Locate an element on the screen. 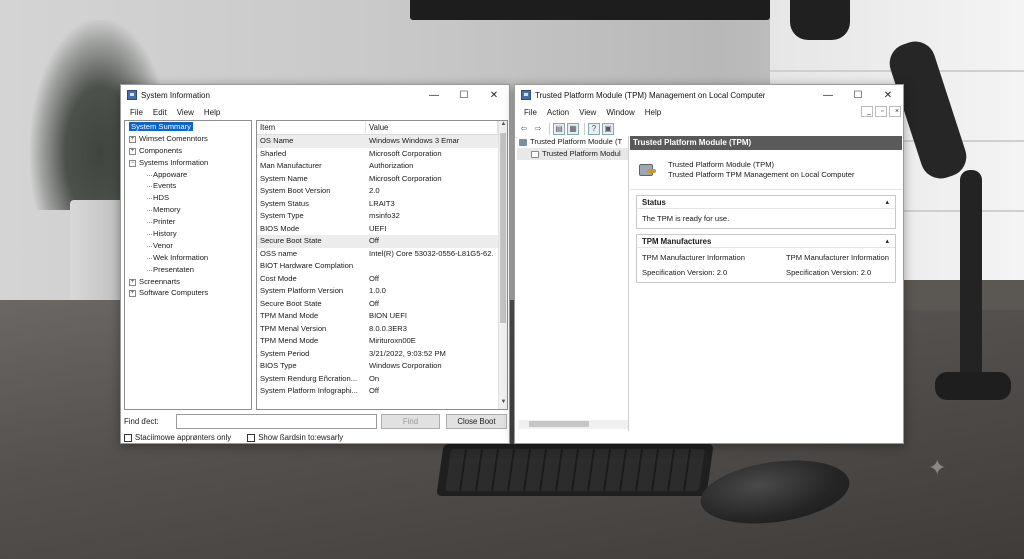  vertical-scrollbar: ▲ ▼ is located at coordinates (502, 265).